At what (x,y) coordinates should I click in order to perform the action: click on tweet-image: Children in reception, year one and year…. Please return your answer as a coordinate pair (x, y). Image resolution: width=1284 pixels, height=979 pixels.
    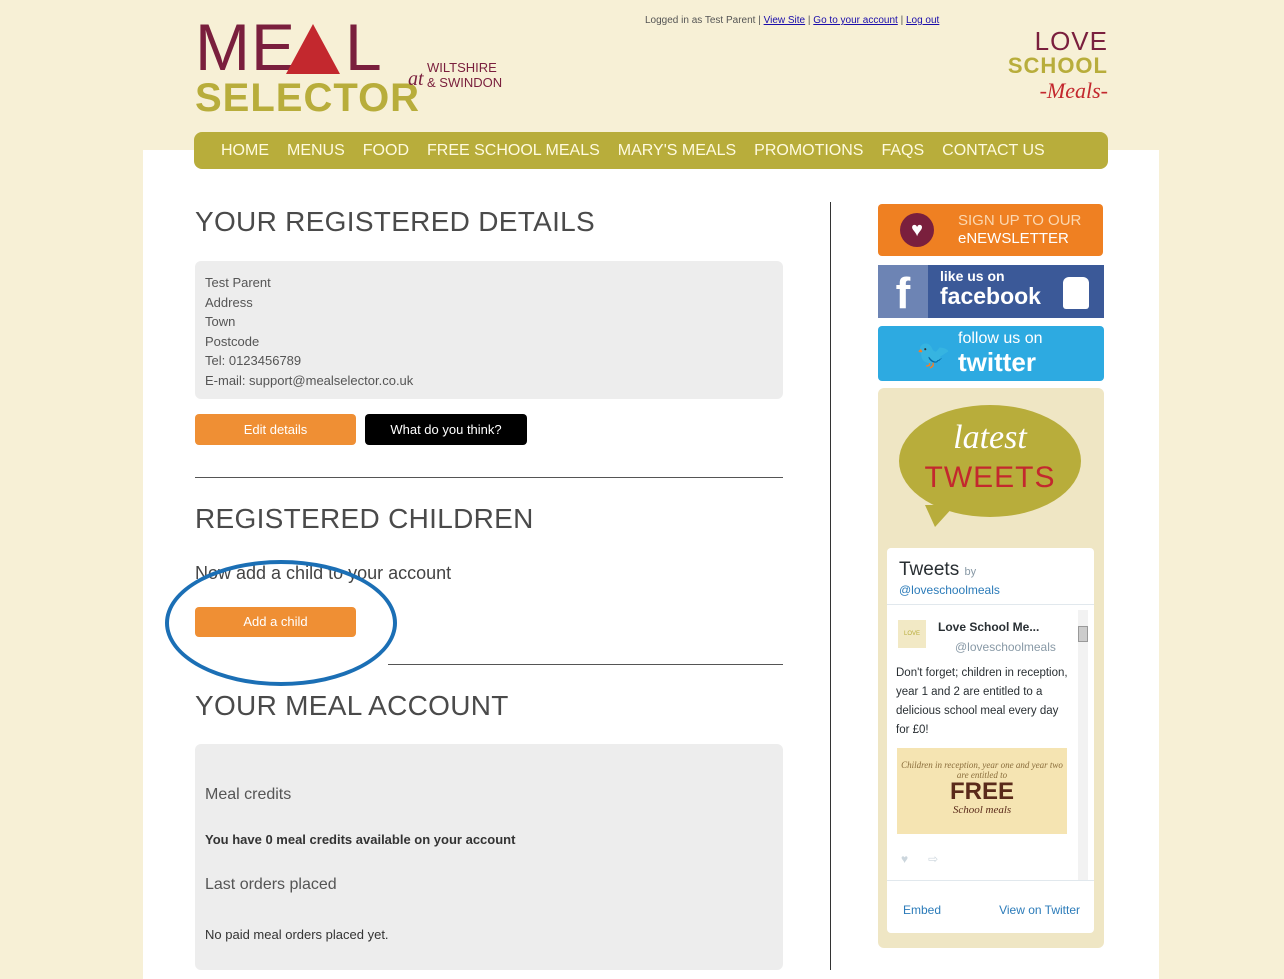
    Looking at the image, I should click on (982, 791).